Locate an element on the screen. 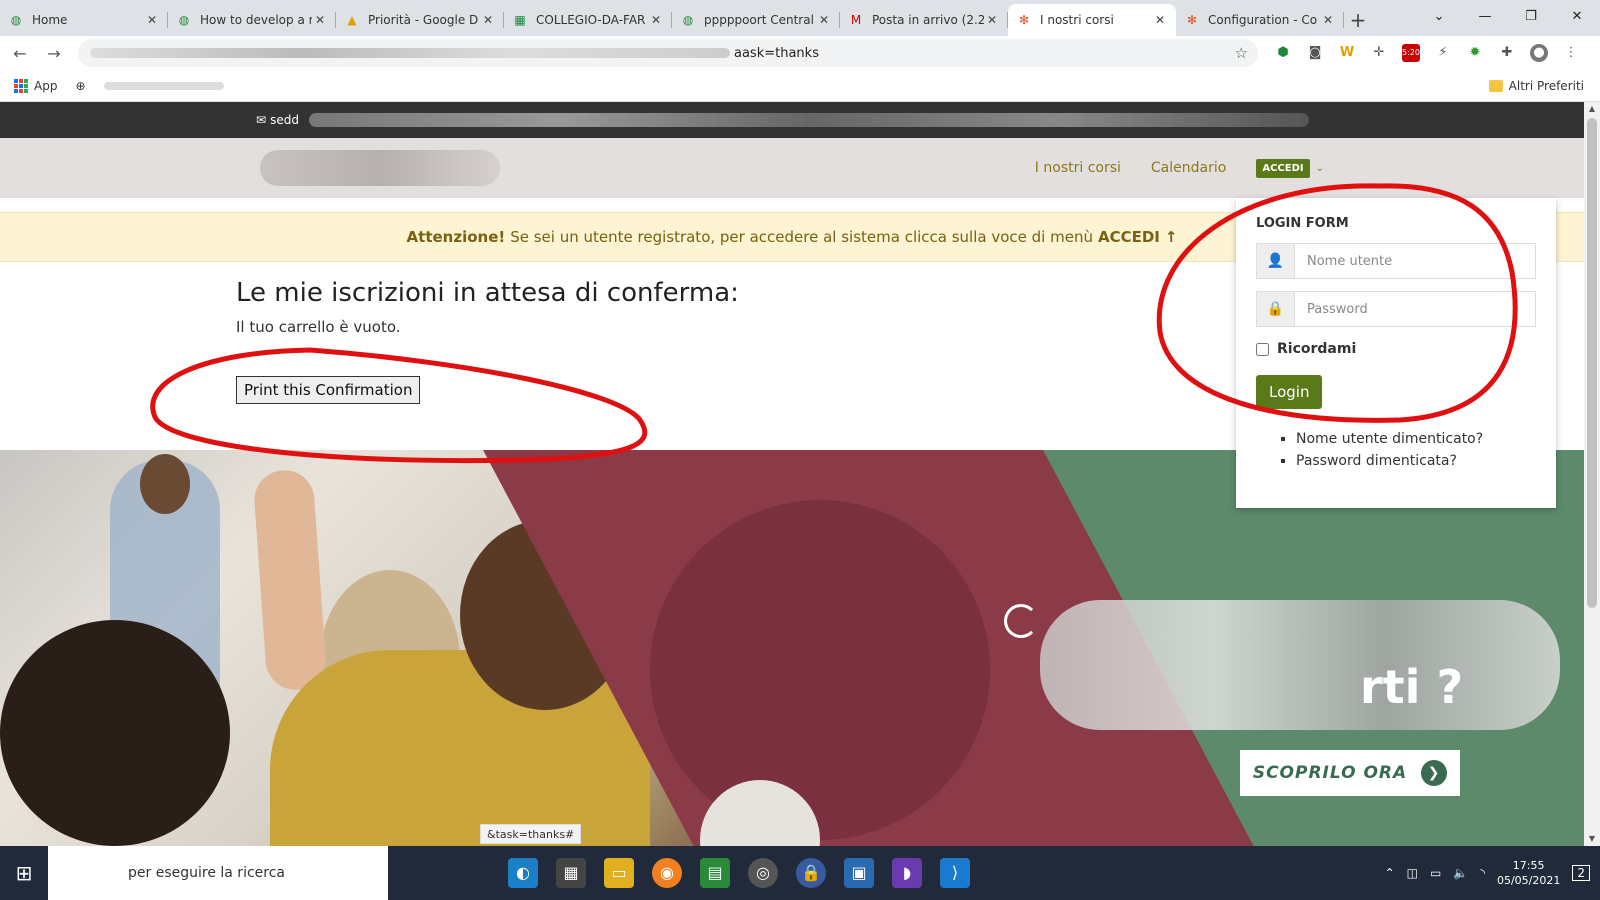  minimize-icon: — is located at coordinates (1485, 16).